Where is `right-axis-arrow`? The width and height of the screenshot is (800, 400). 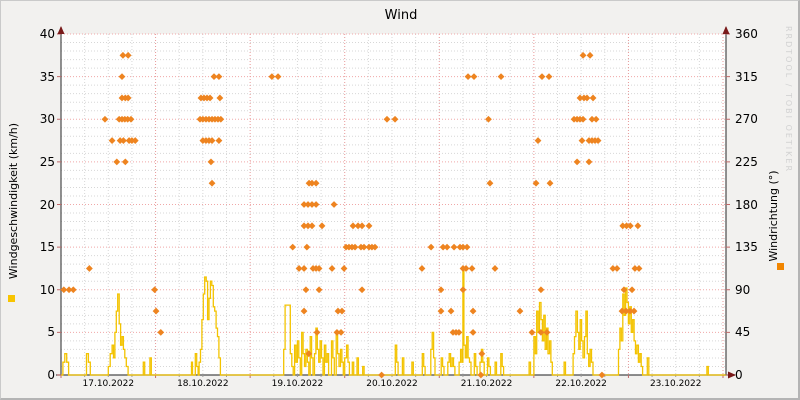
right-axis-arrow is located at coordinates (726, 30).